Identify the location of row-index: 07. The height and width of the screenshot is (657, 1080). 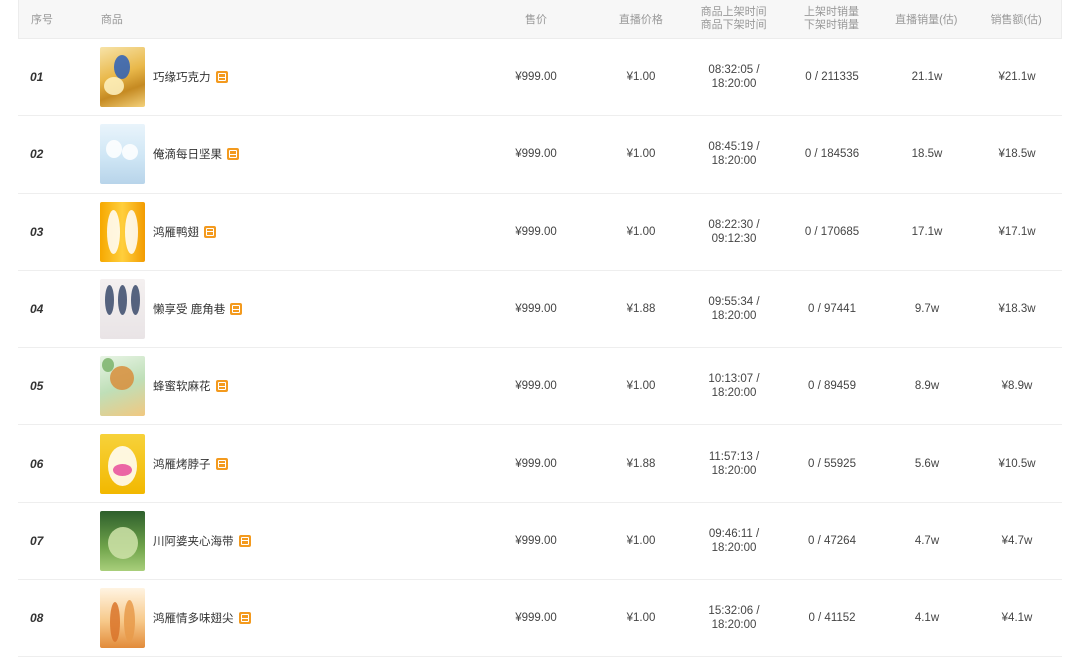
(37, 540).